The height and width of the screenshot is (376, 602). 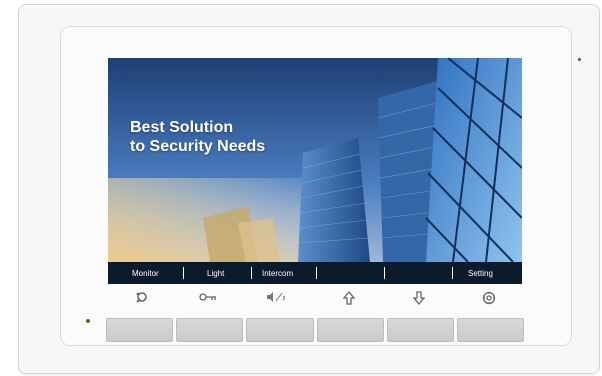 I want to click on indicator-led-right, so click(x=579, y=59).